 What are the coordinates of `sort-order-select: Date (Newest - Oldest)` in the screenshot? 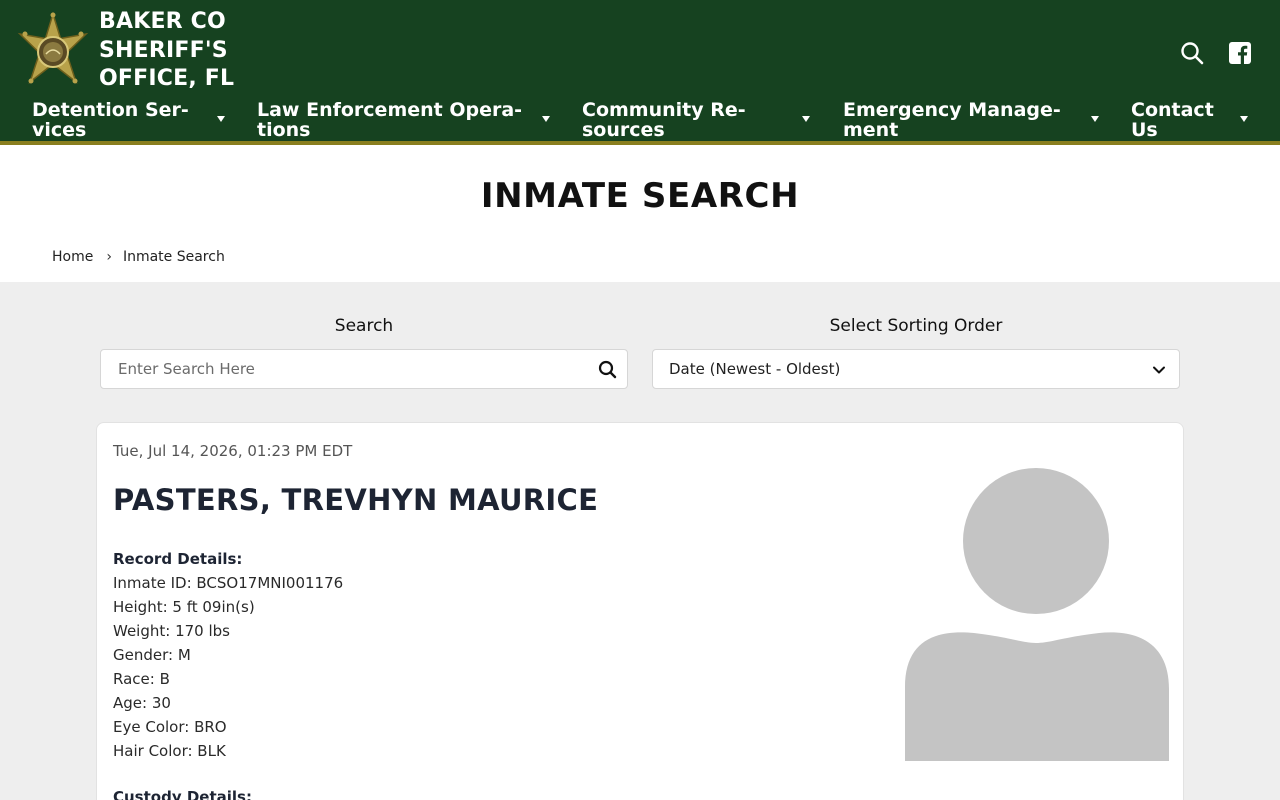 It's located at (916, 369).